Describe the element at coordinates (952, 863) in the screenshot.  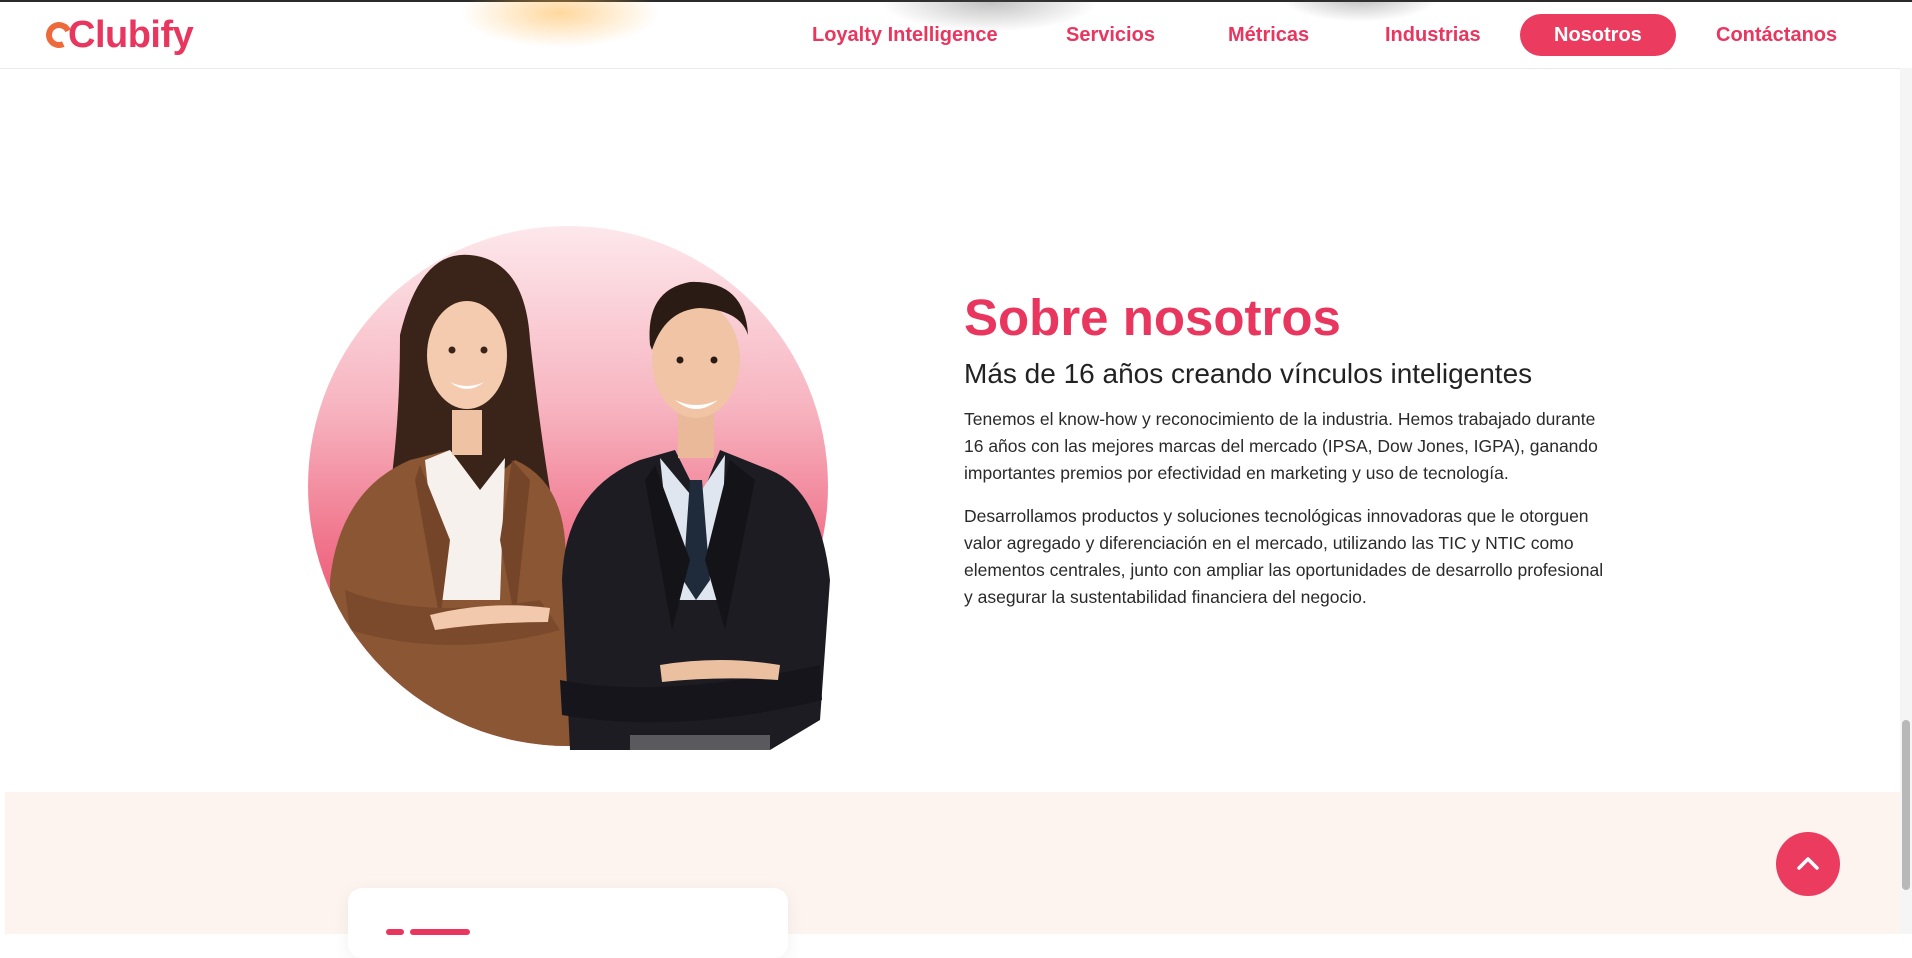
I see `next-section-background` at that location.